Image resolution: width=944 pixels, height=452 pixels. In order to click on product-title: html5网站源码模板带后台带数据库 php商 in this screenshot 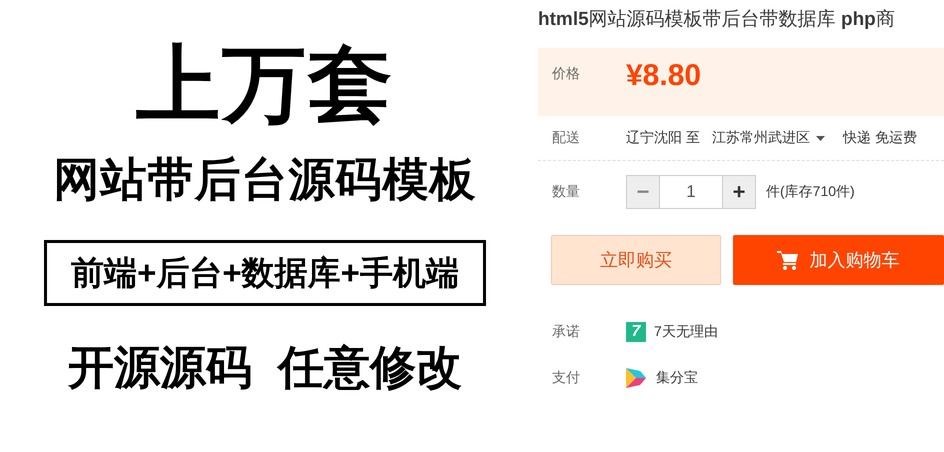, I will do `click(717, 20)`.